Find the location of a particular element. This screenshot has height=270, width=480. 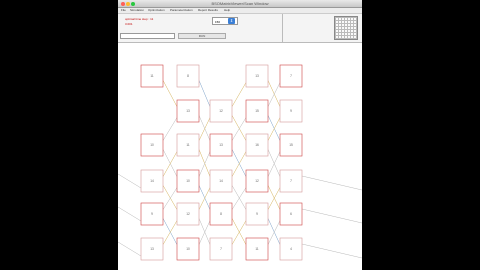

matrix-cell-label: 4 is located at coordinates (291, 249).